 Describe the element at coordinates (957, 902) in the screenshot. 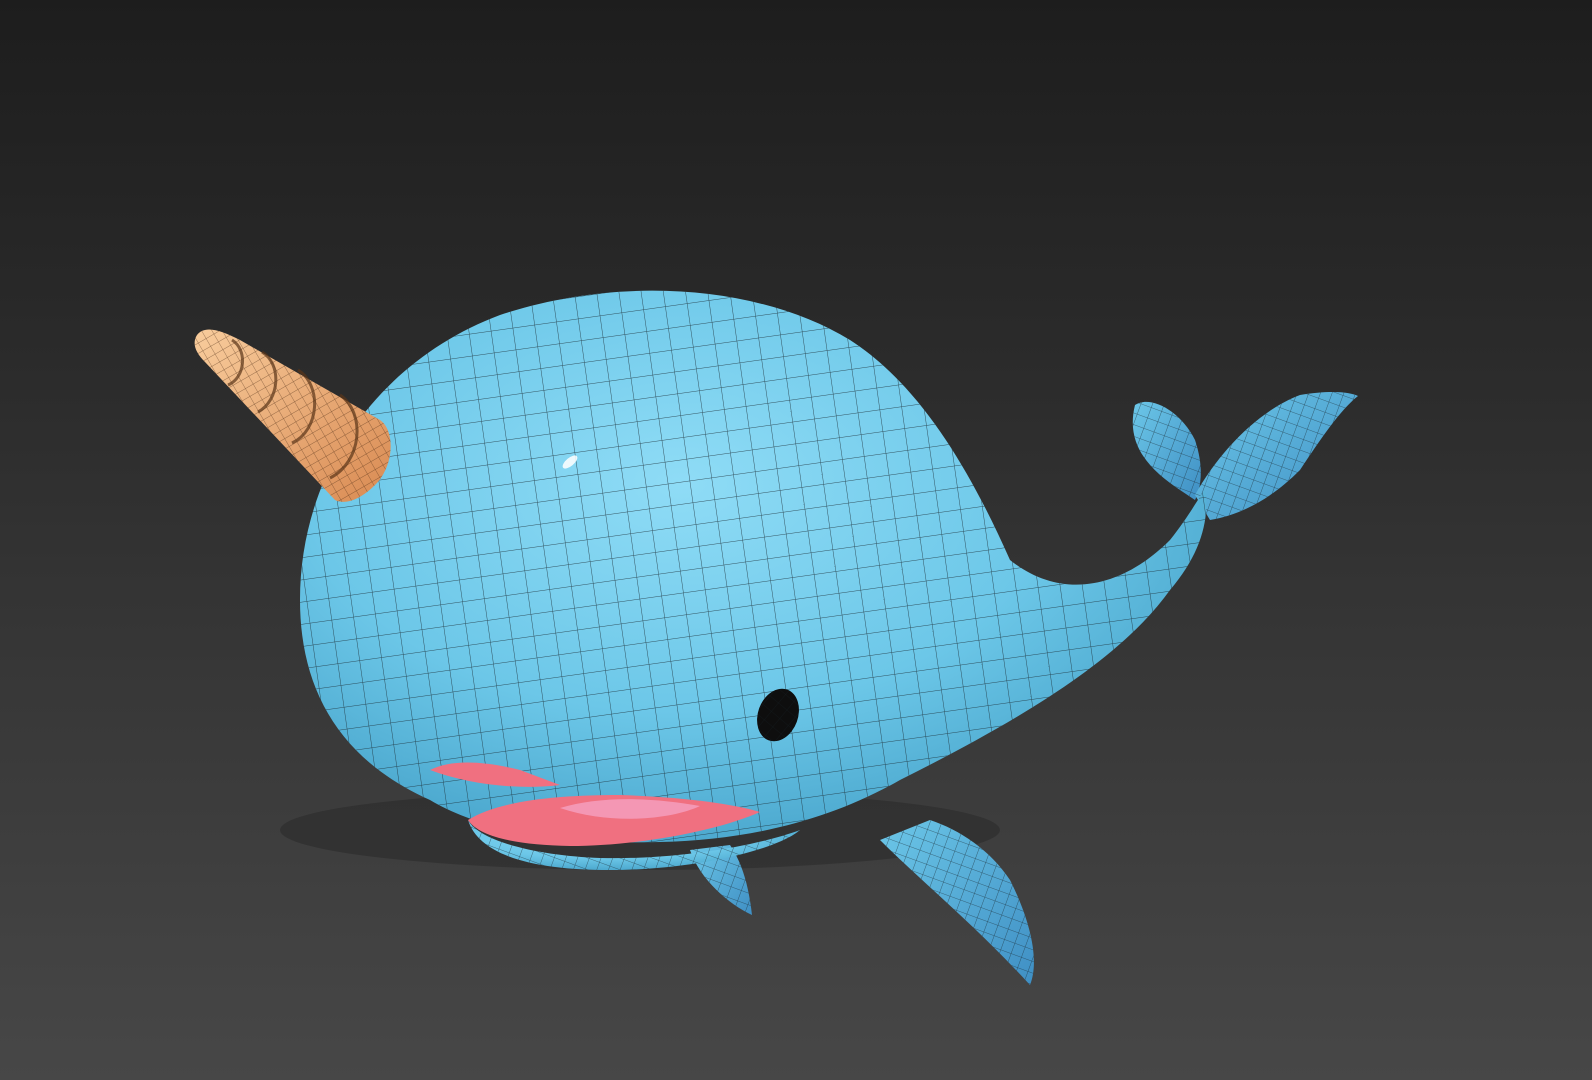

I see `pectoral-fin-front` at that location.